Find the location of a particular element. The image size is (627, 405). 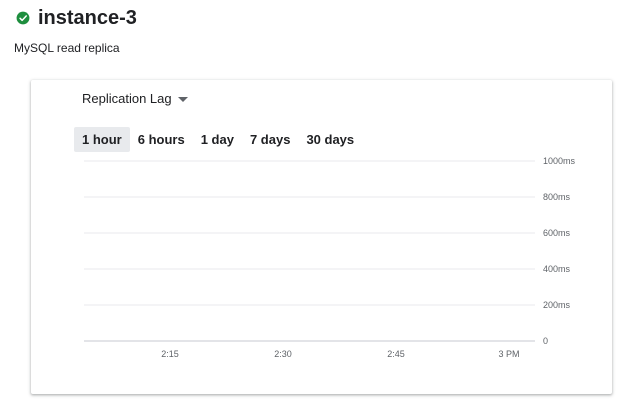

instance-description: MySQL read replica is located at coordinates (67, 48).